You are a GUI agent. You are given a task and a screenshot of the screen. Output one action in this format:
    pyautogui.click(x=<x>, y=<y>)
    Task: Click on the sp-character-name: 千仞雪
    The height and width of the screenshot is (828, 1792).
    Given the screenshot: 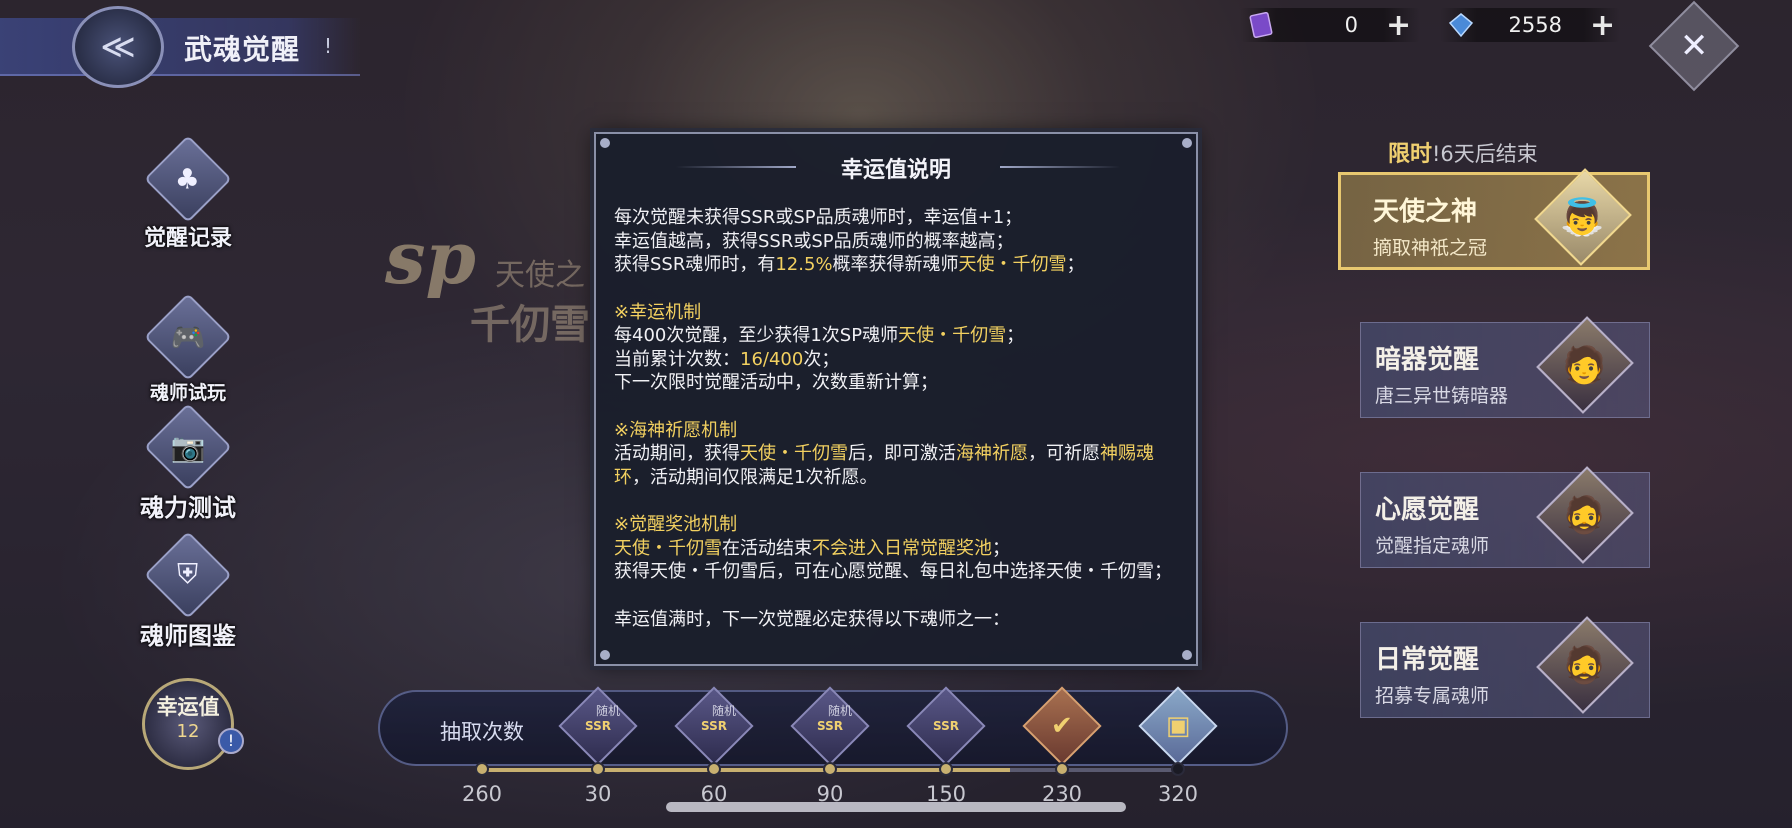 What is the action you would take?
    pyautogui.click(x=530, y=324)
    